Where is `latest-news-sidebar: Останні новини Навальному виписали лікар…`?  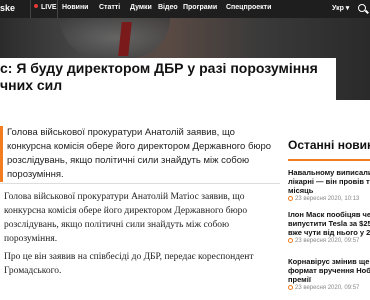
latest-news-sidebar: Останні новини Навальному виписали лікар… is located at coordinates (329, 213).